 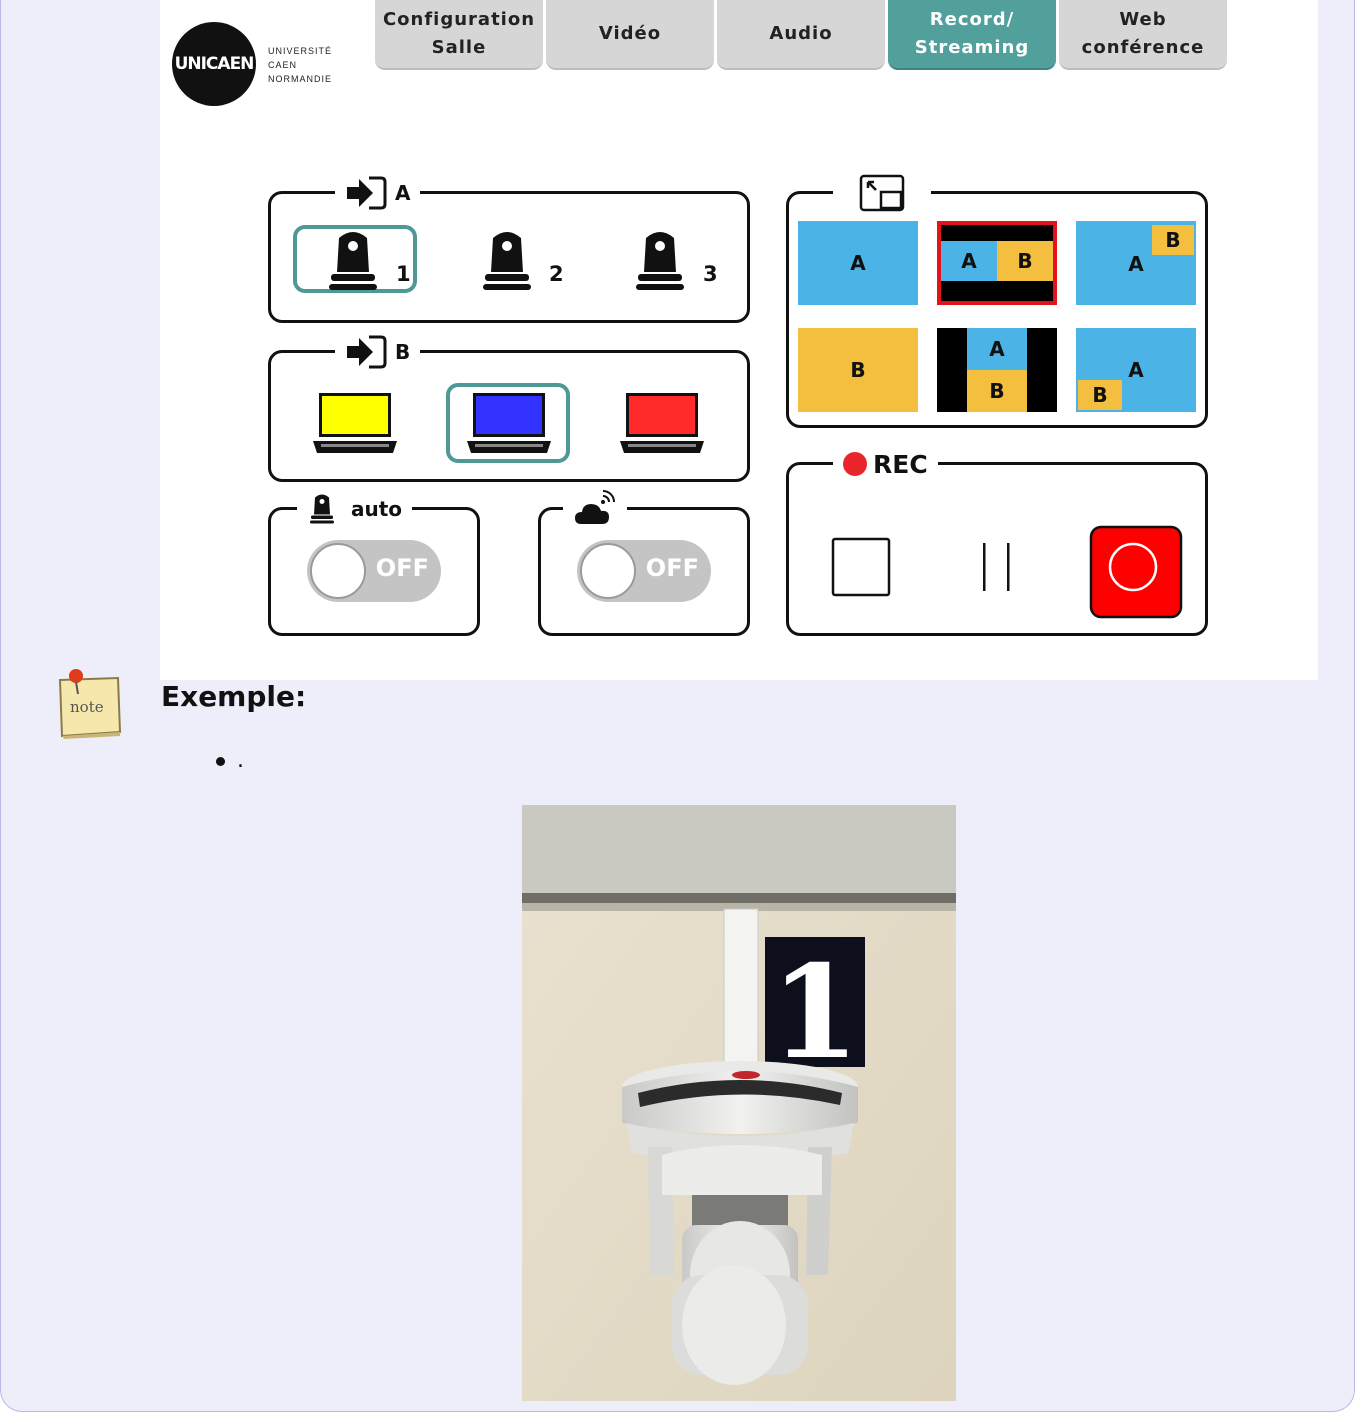 I want to click on camera-3-number: 3, so click(x=710, y=274).